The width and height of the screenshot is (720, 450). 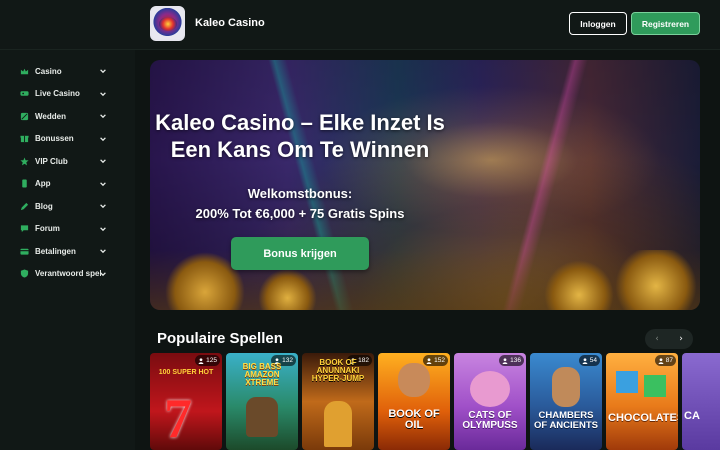 I want to click on game-card: 136 CATS OF OLYMPUSS, so click(x=490, y=401).